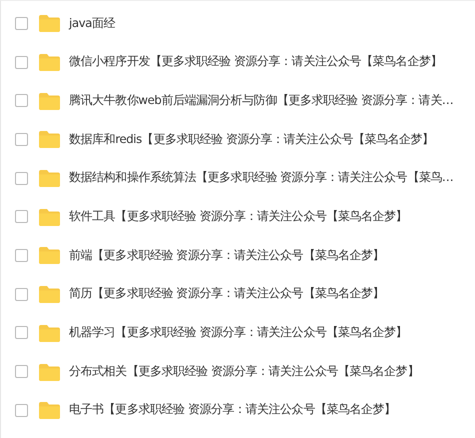 Image resolution: width=475 pixels, height=438 pixels. Describe the element at coordinates (238, 333) in the screenshot. I see `folder-name: 机器学习【更多求职经验 资源分享：请关注公众号【菜鸟名企梦】` at that location.